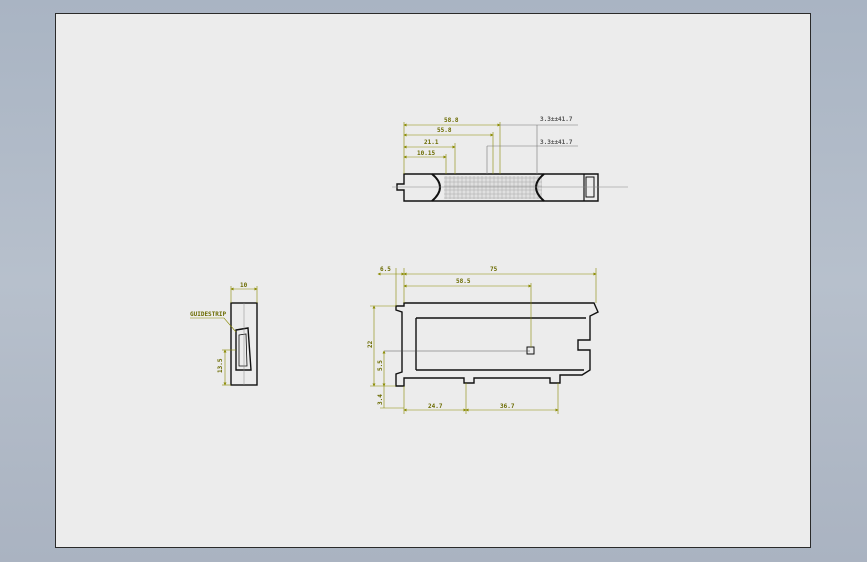 Image resolution: width=867 pixels, height=562 pixels. I want to click on front-dim-hole-y: 5.5, so click(380, 365).